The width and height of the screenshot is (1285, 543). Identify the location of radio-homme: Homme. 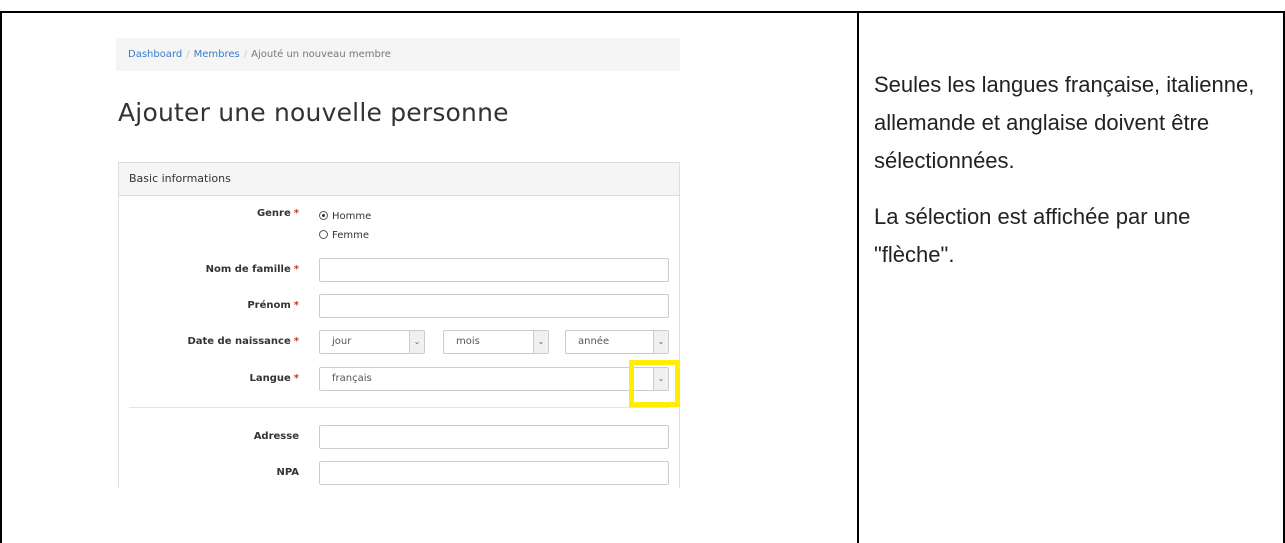
(345, 216).